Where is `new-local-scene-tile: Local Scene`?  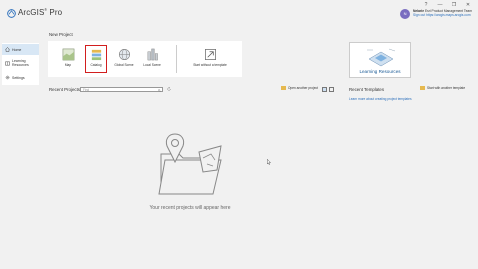 new-local-scene-tile: Local Scene is located at coordinates (152, 59).